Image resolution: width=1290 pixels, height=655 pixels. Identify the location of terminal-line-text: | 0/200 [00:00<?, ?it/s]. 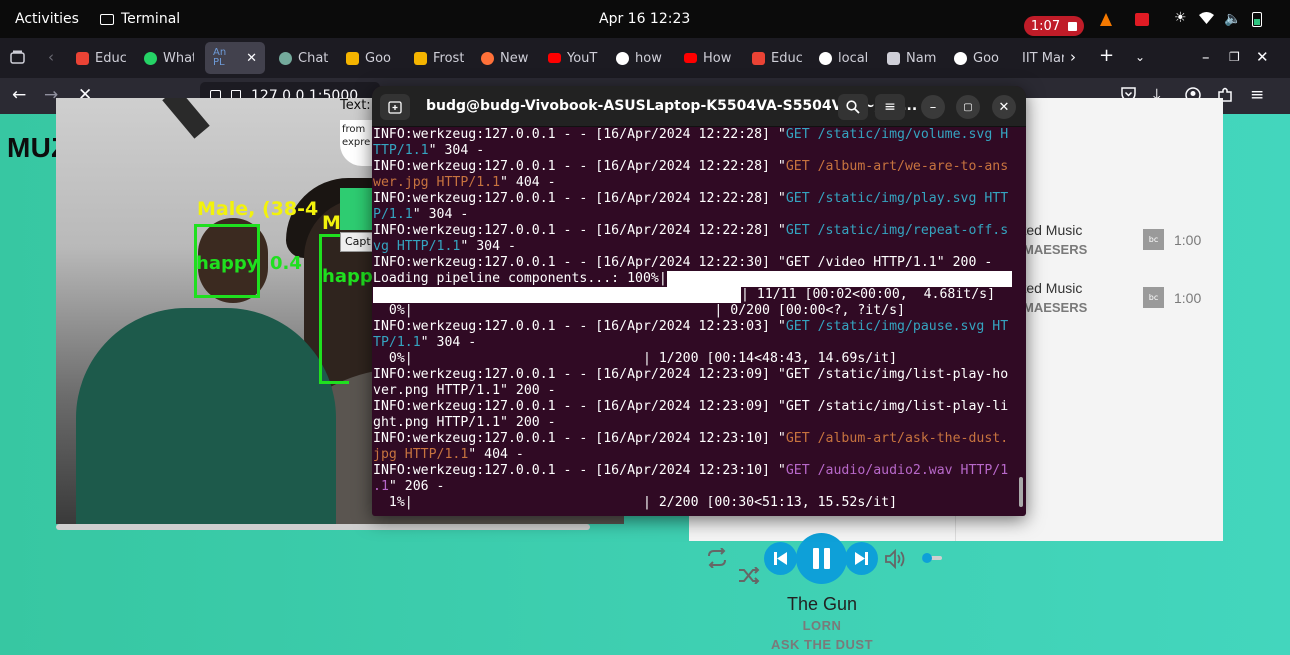
(658, 310).